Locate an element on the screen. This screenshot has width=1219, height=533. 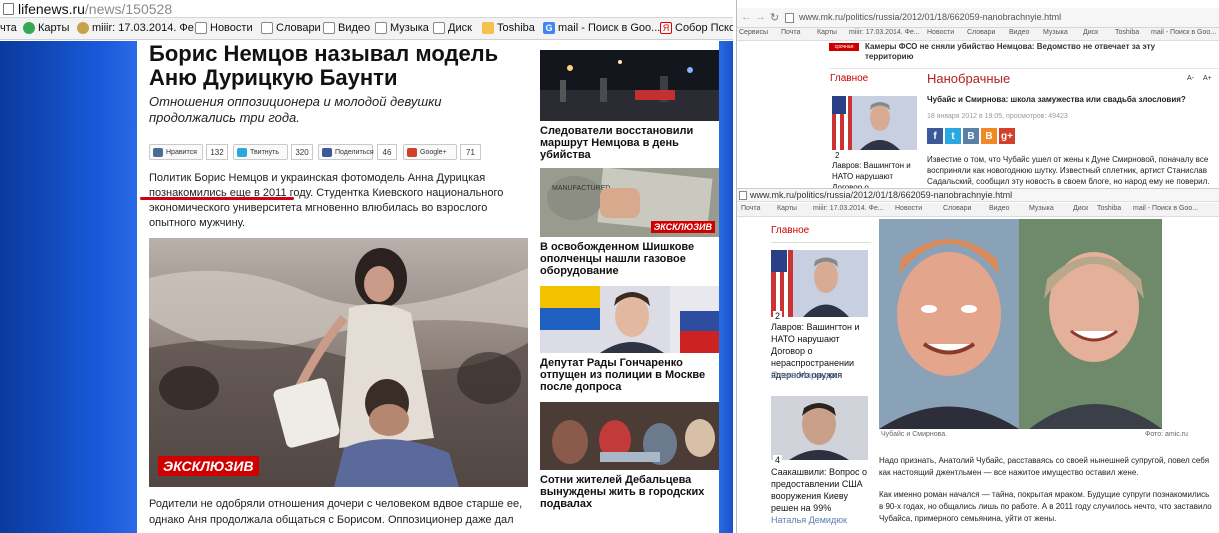
reload-icon: ↻ is located at coordinates (774, 17).